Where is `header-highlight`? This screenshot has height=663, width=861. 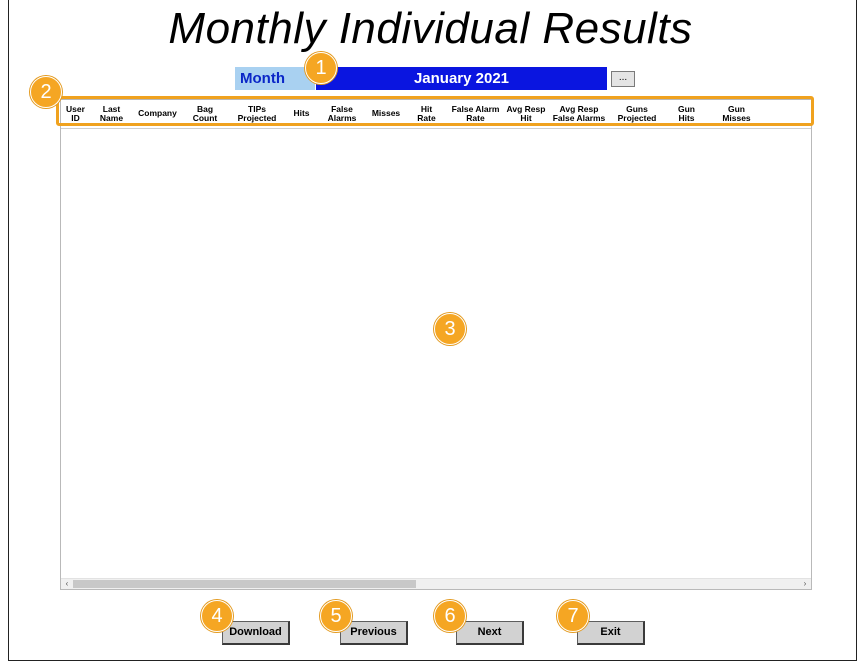
header-highlight is located at coordinates (435, 111).